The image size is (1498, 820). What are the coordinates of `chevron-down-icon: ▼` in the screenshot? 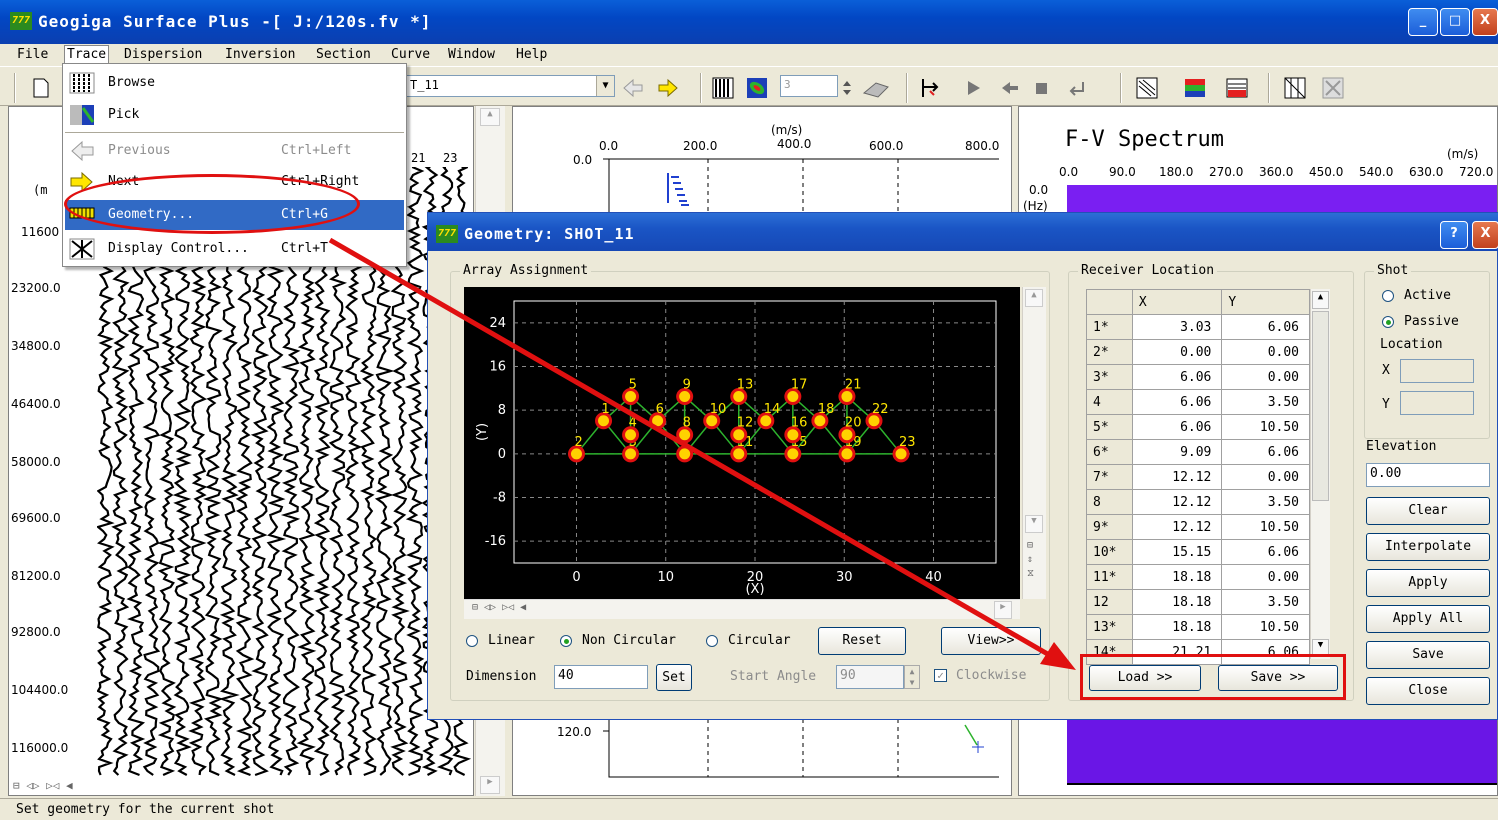 It's located at (605, 86).